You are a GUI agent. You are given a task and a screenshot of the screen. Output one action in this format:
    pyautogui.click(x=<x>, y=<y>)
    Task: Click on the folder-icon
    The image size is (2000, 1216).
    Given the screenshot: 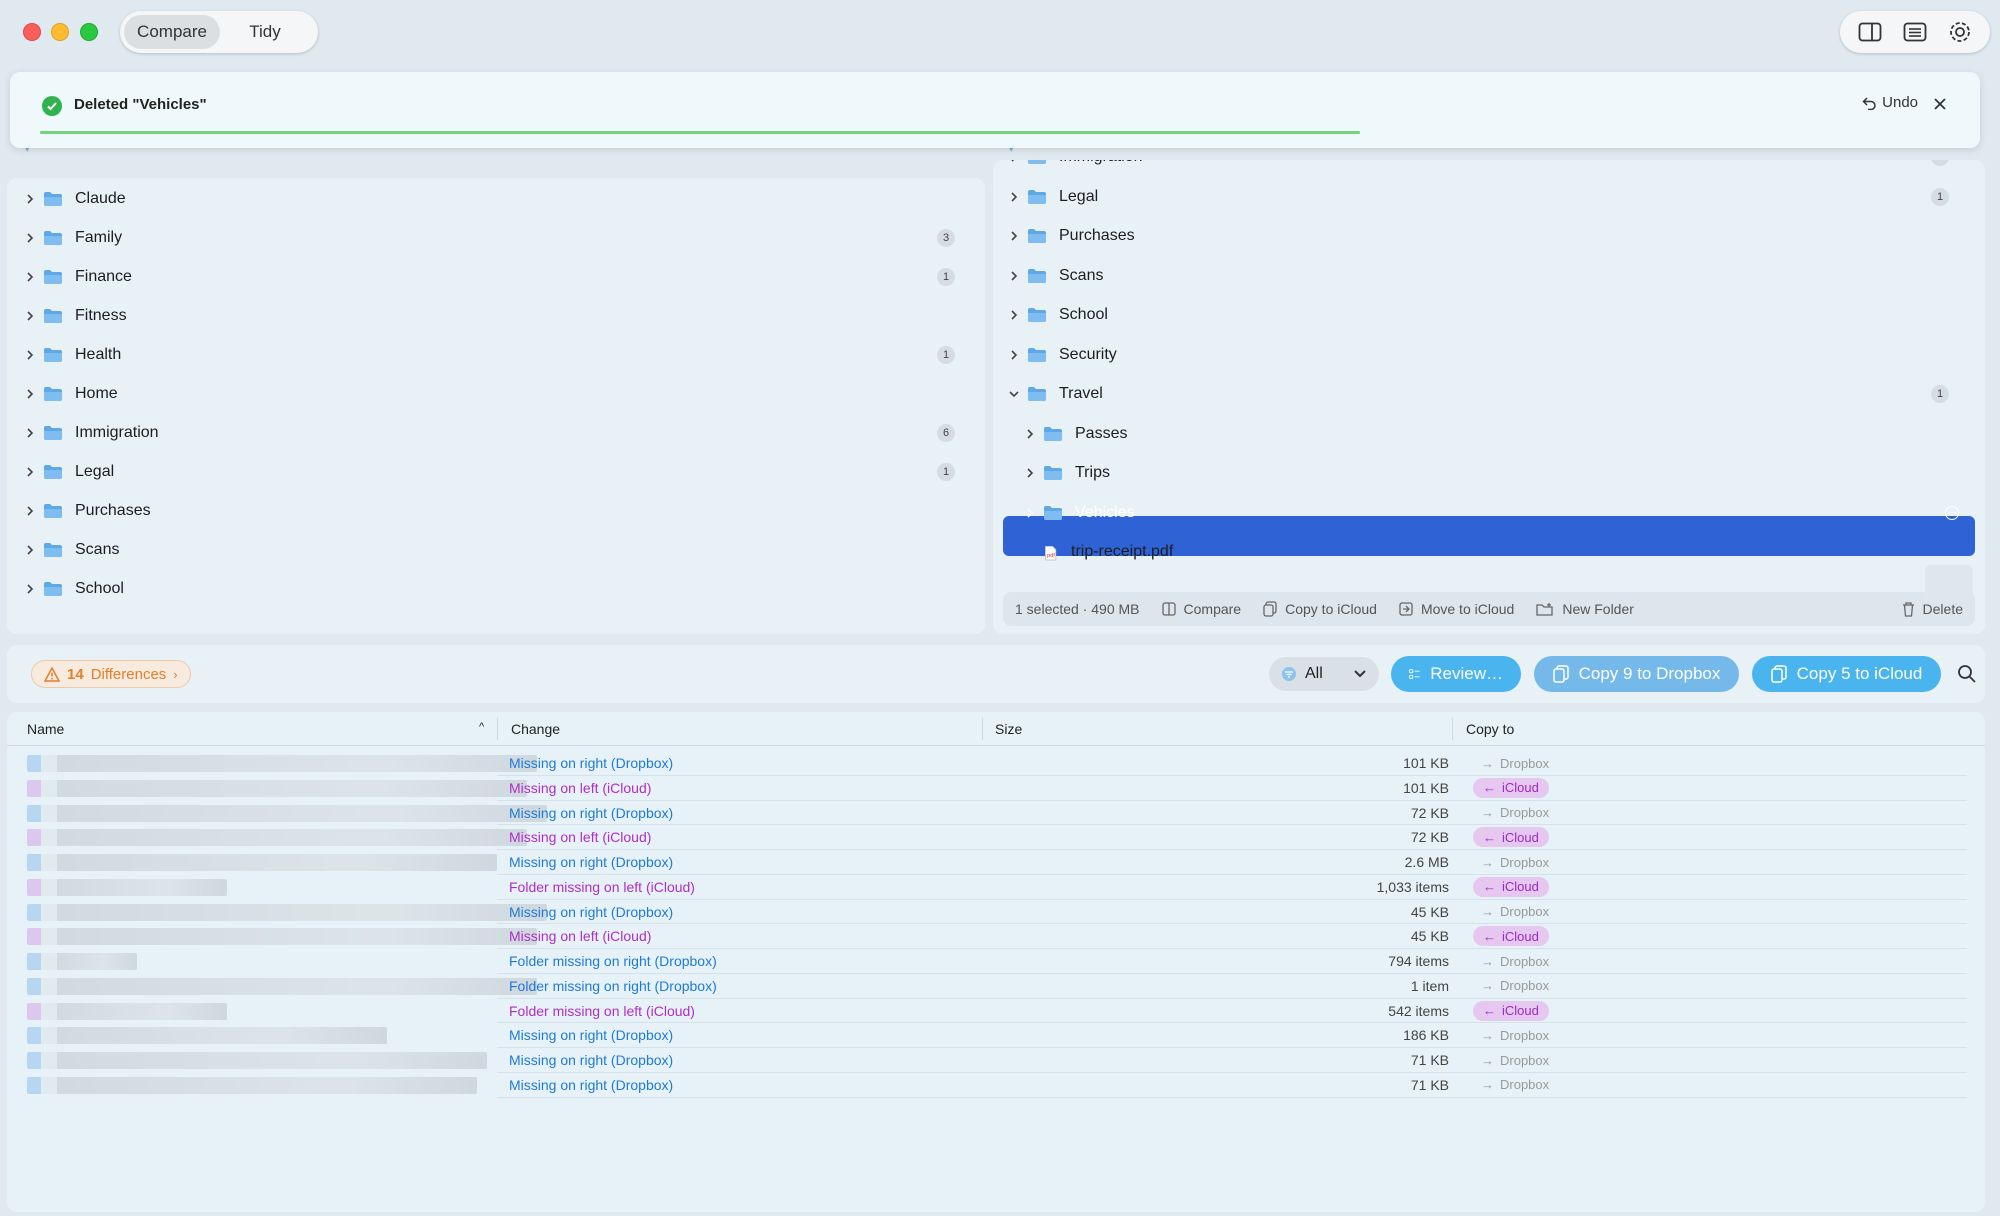 What is the action you would take?
    pyautogui.click(x=53, y=238)
    